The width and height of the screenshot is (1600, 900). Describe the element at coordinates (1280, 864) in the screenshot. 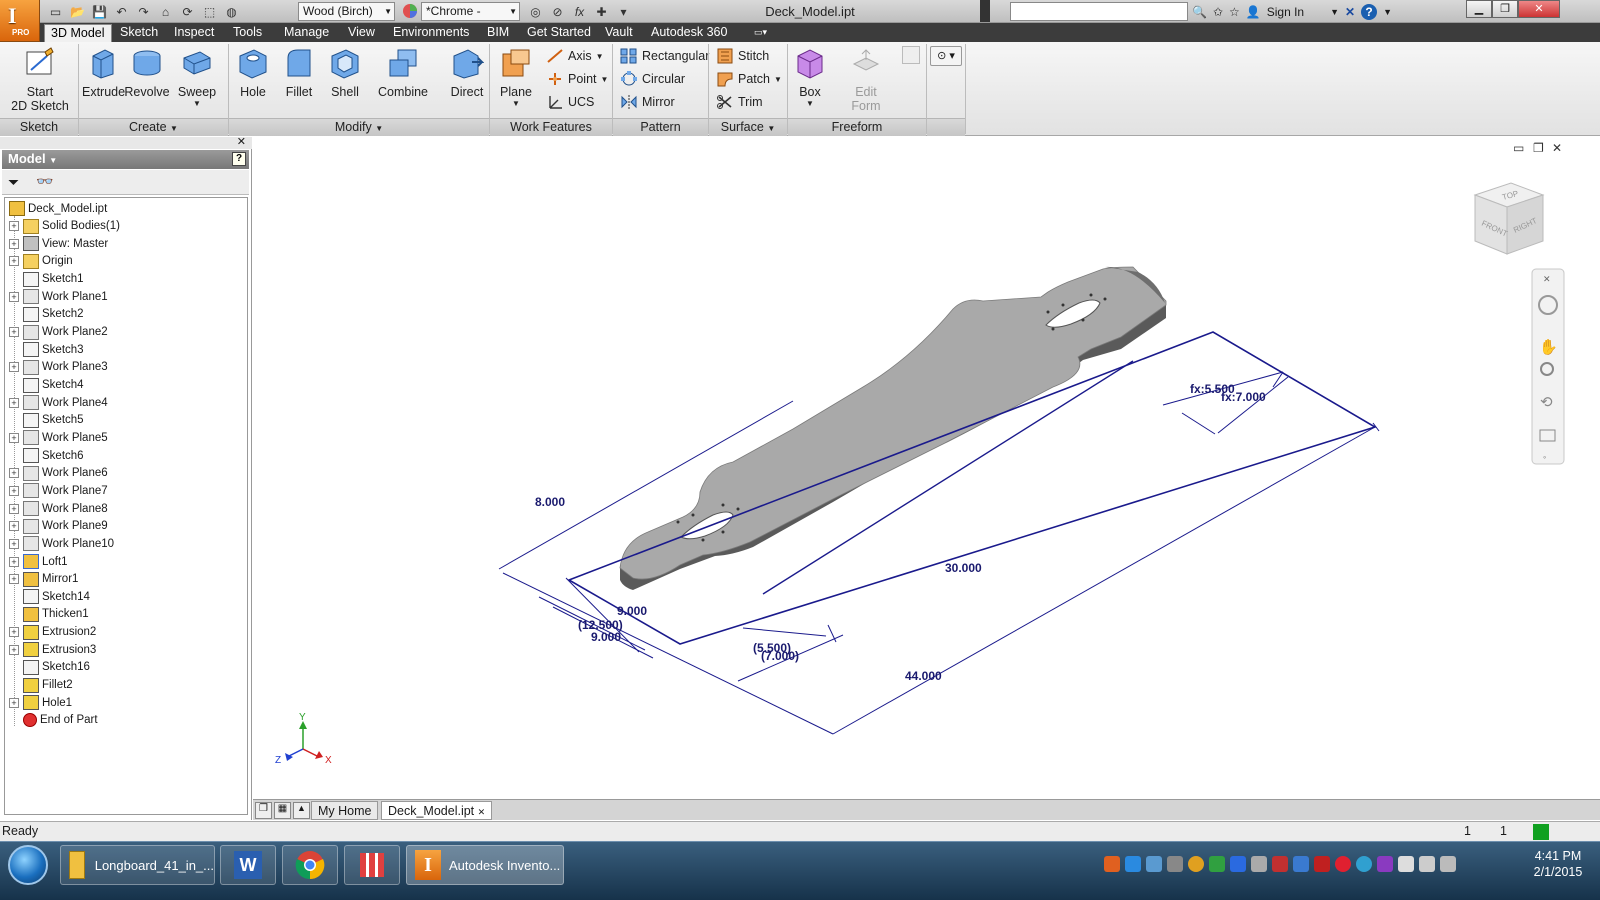

I see `tray-security-icon` at that location.